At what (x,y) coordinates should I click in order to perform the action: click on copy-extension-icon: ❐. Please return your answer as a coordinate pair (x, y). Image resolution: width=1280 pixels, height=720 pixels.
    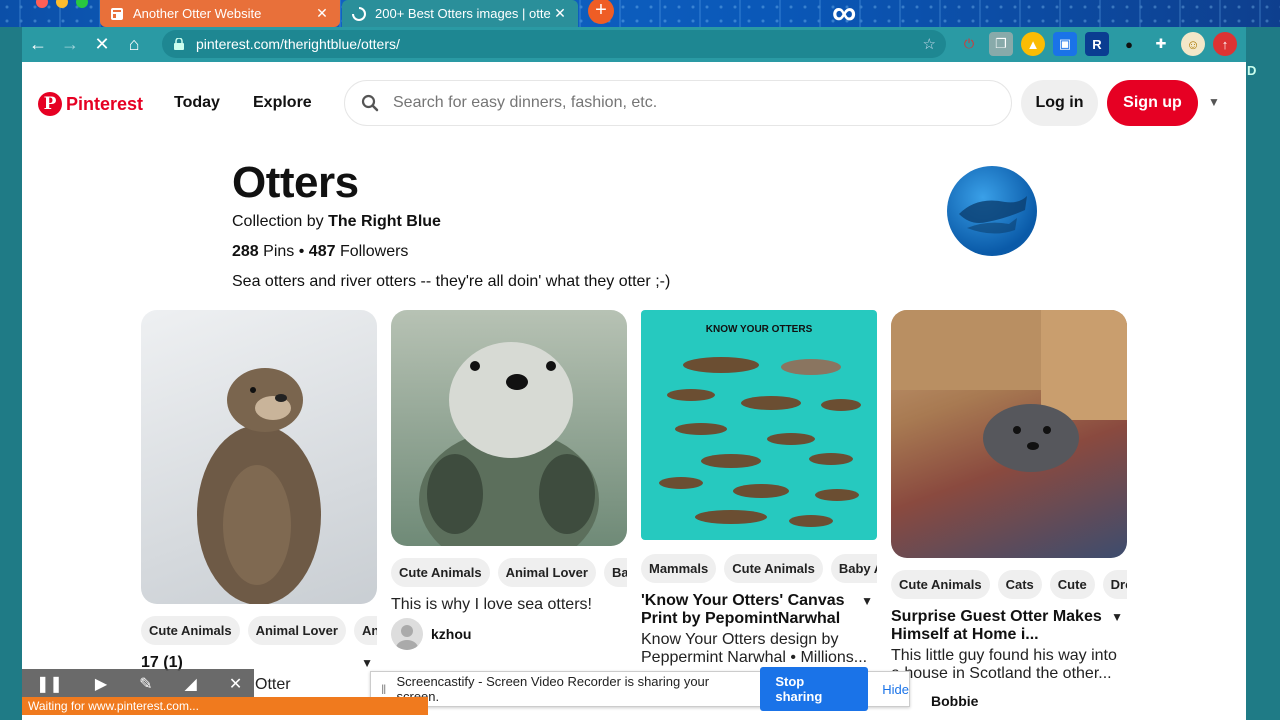
    Looking at the image, I should click on (1001, 44).